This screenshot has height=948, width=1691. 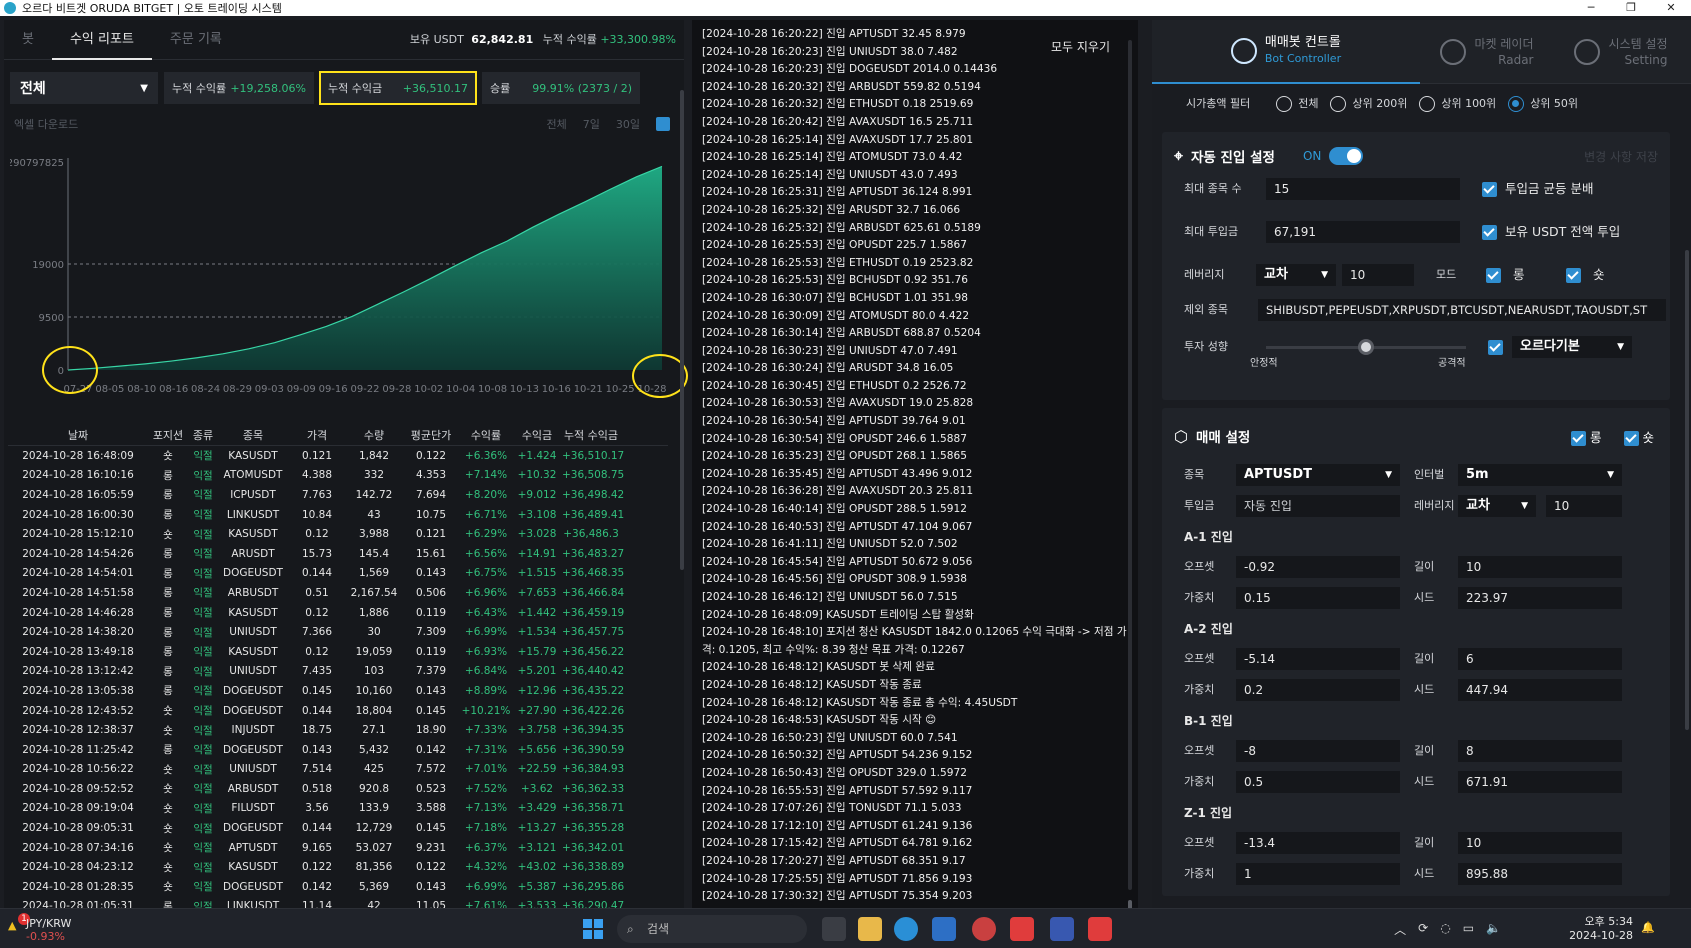 What do you see at coordinates (1318, 598) in the screenshot?
I see `weight-seed-input: 0.15` at bounding box center [1318, 598].